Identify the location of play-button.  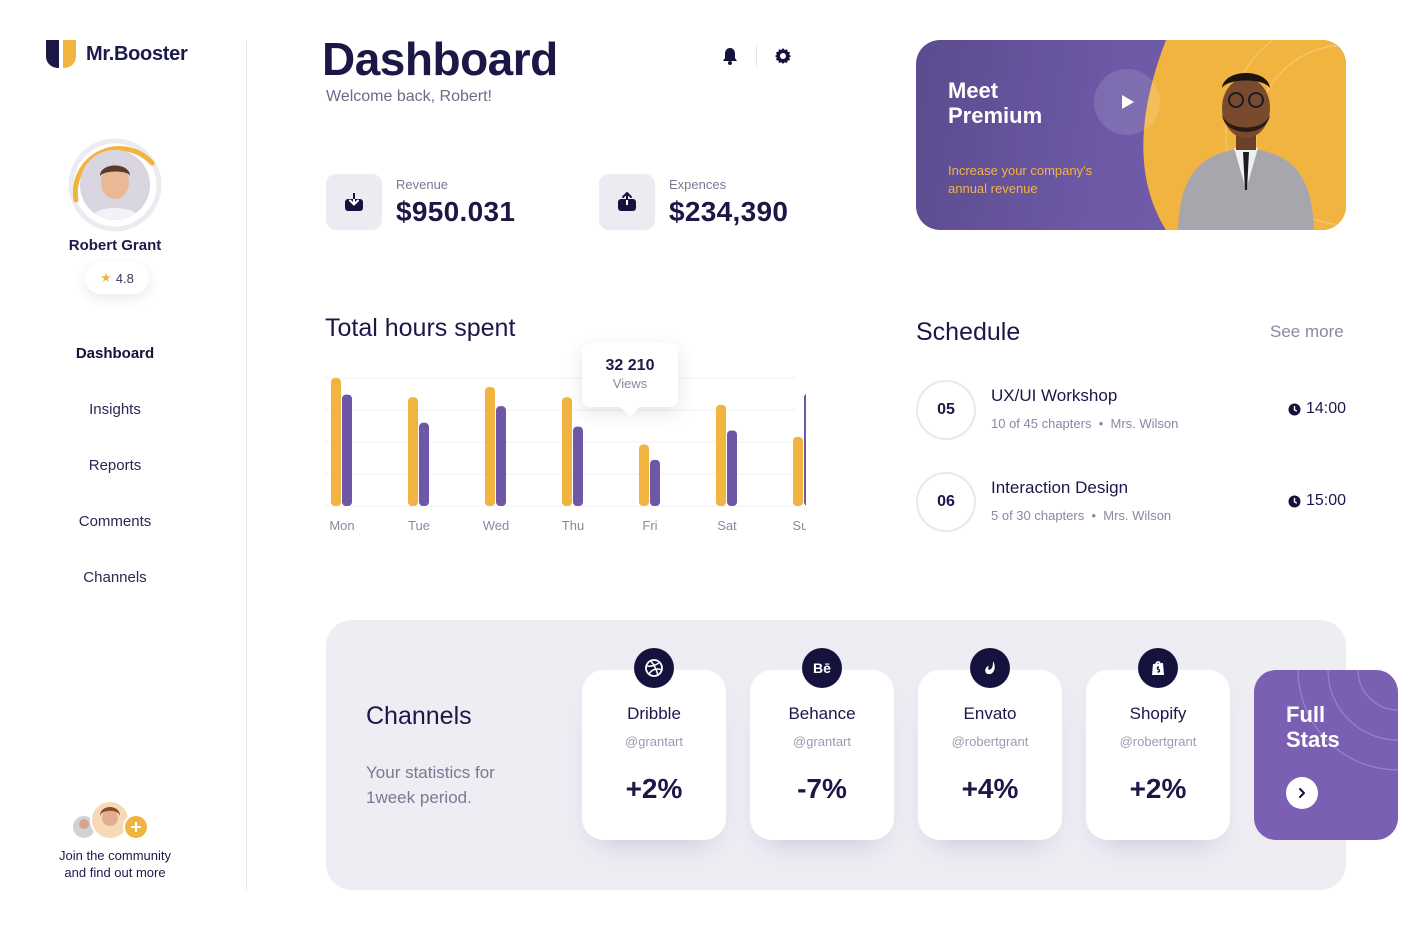
(1127, 102).